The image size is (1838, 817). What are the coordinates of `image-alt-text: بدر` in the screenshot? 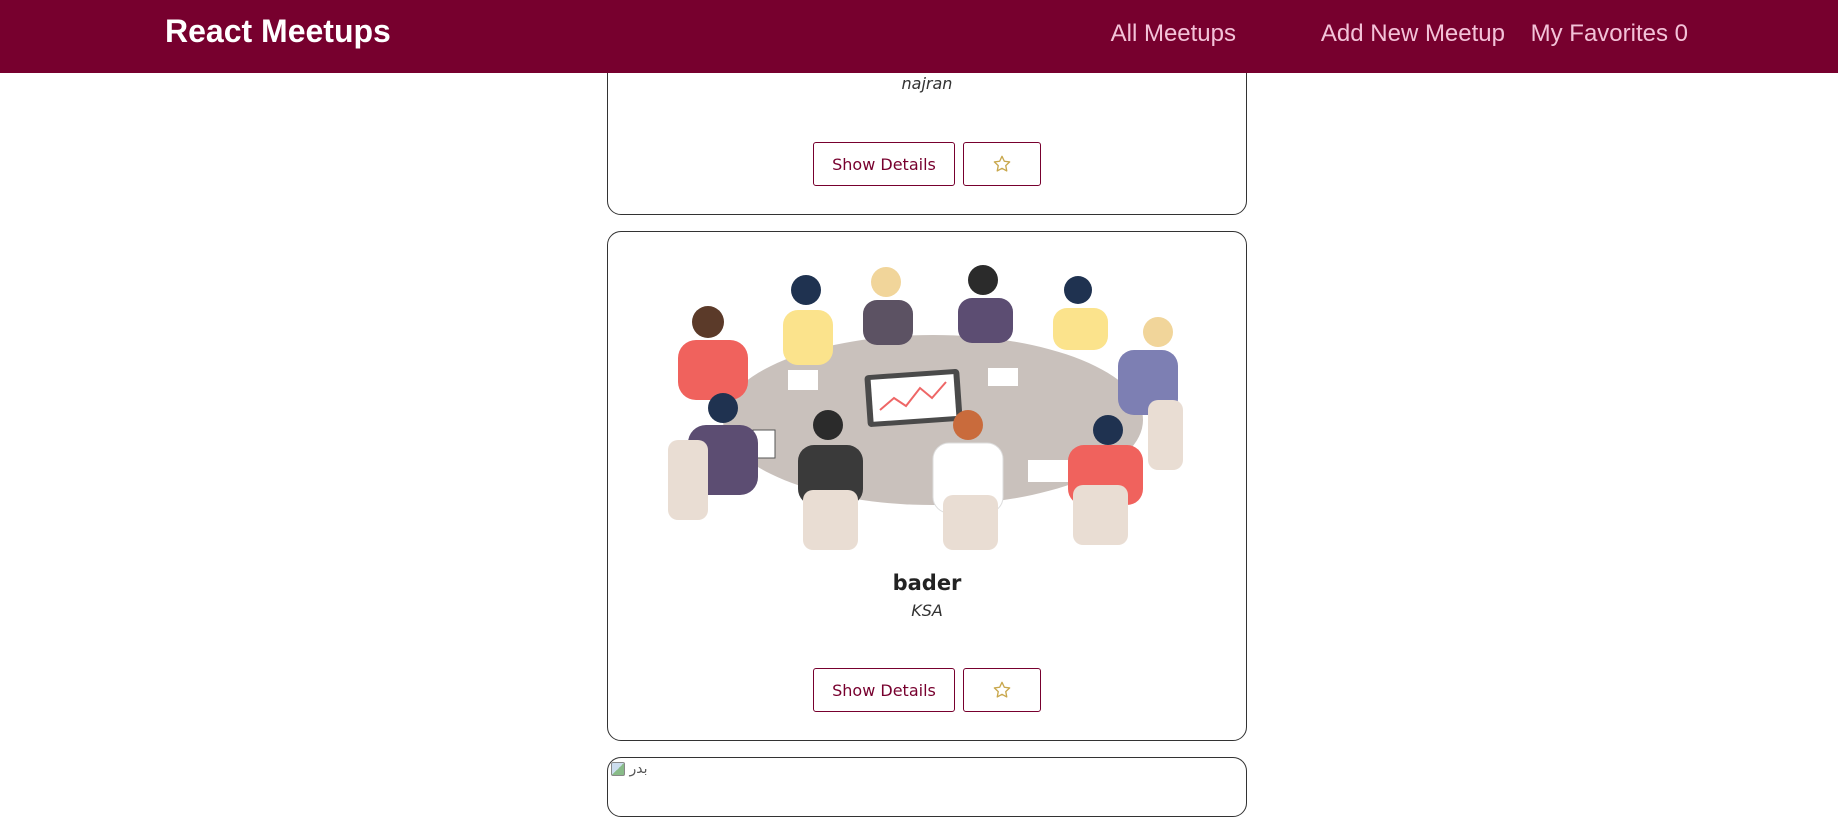 It's located at (638, 769).